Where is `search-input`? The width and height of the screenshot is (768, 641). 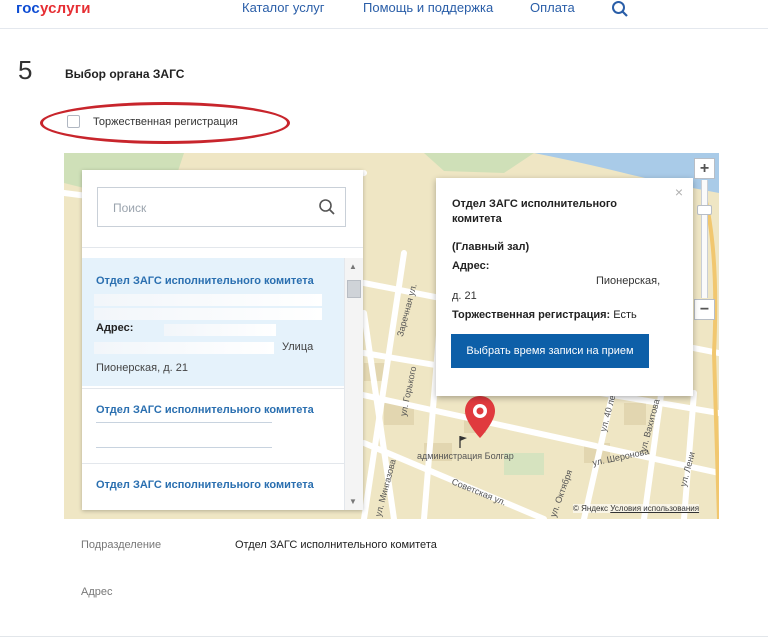
search-input is located at coordinates (211, 208).